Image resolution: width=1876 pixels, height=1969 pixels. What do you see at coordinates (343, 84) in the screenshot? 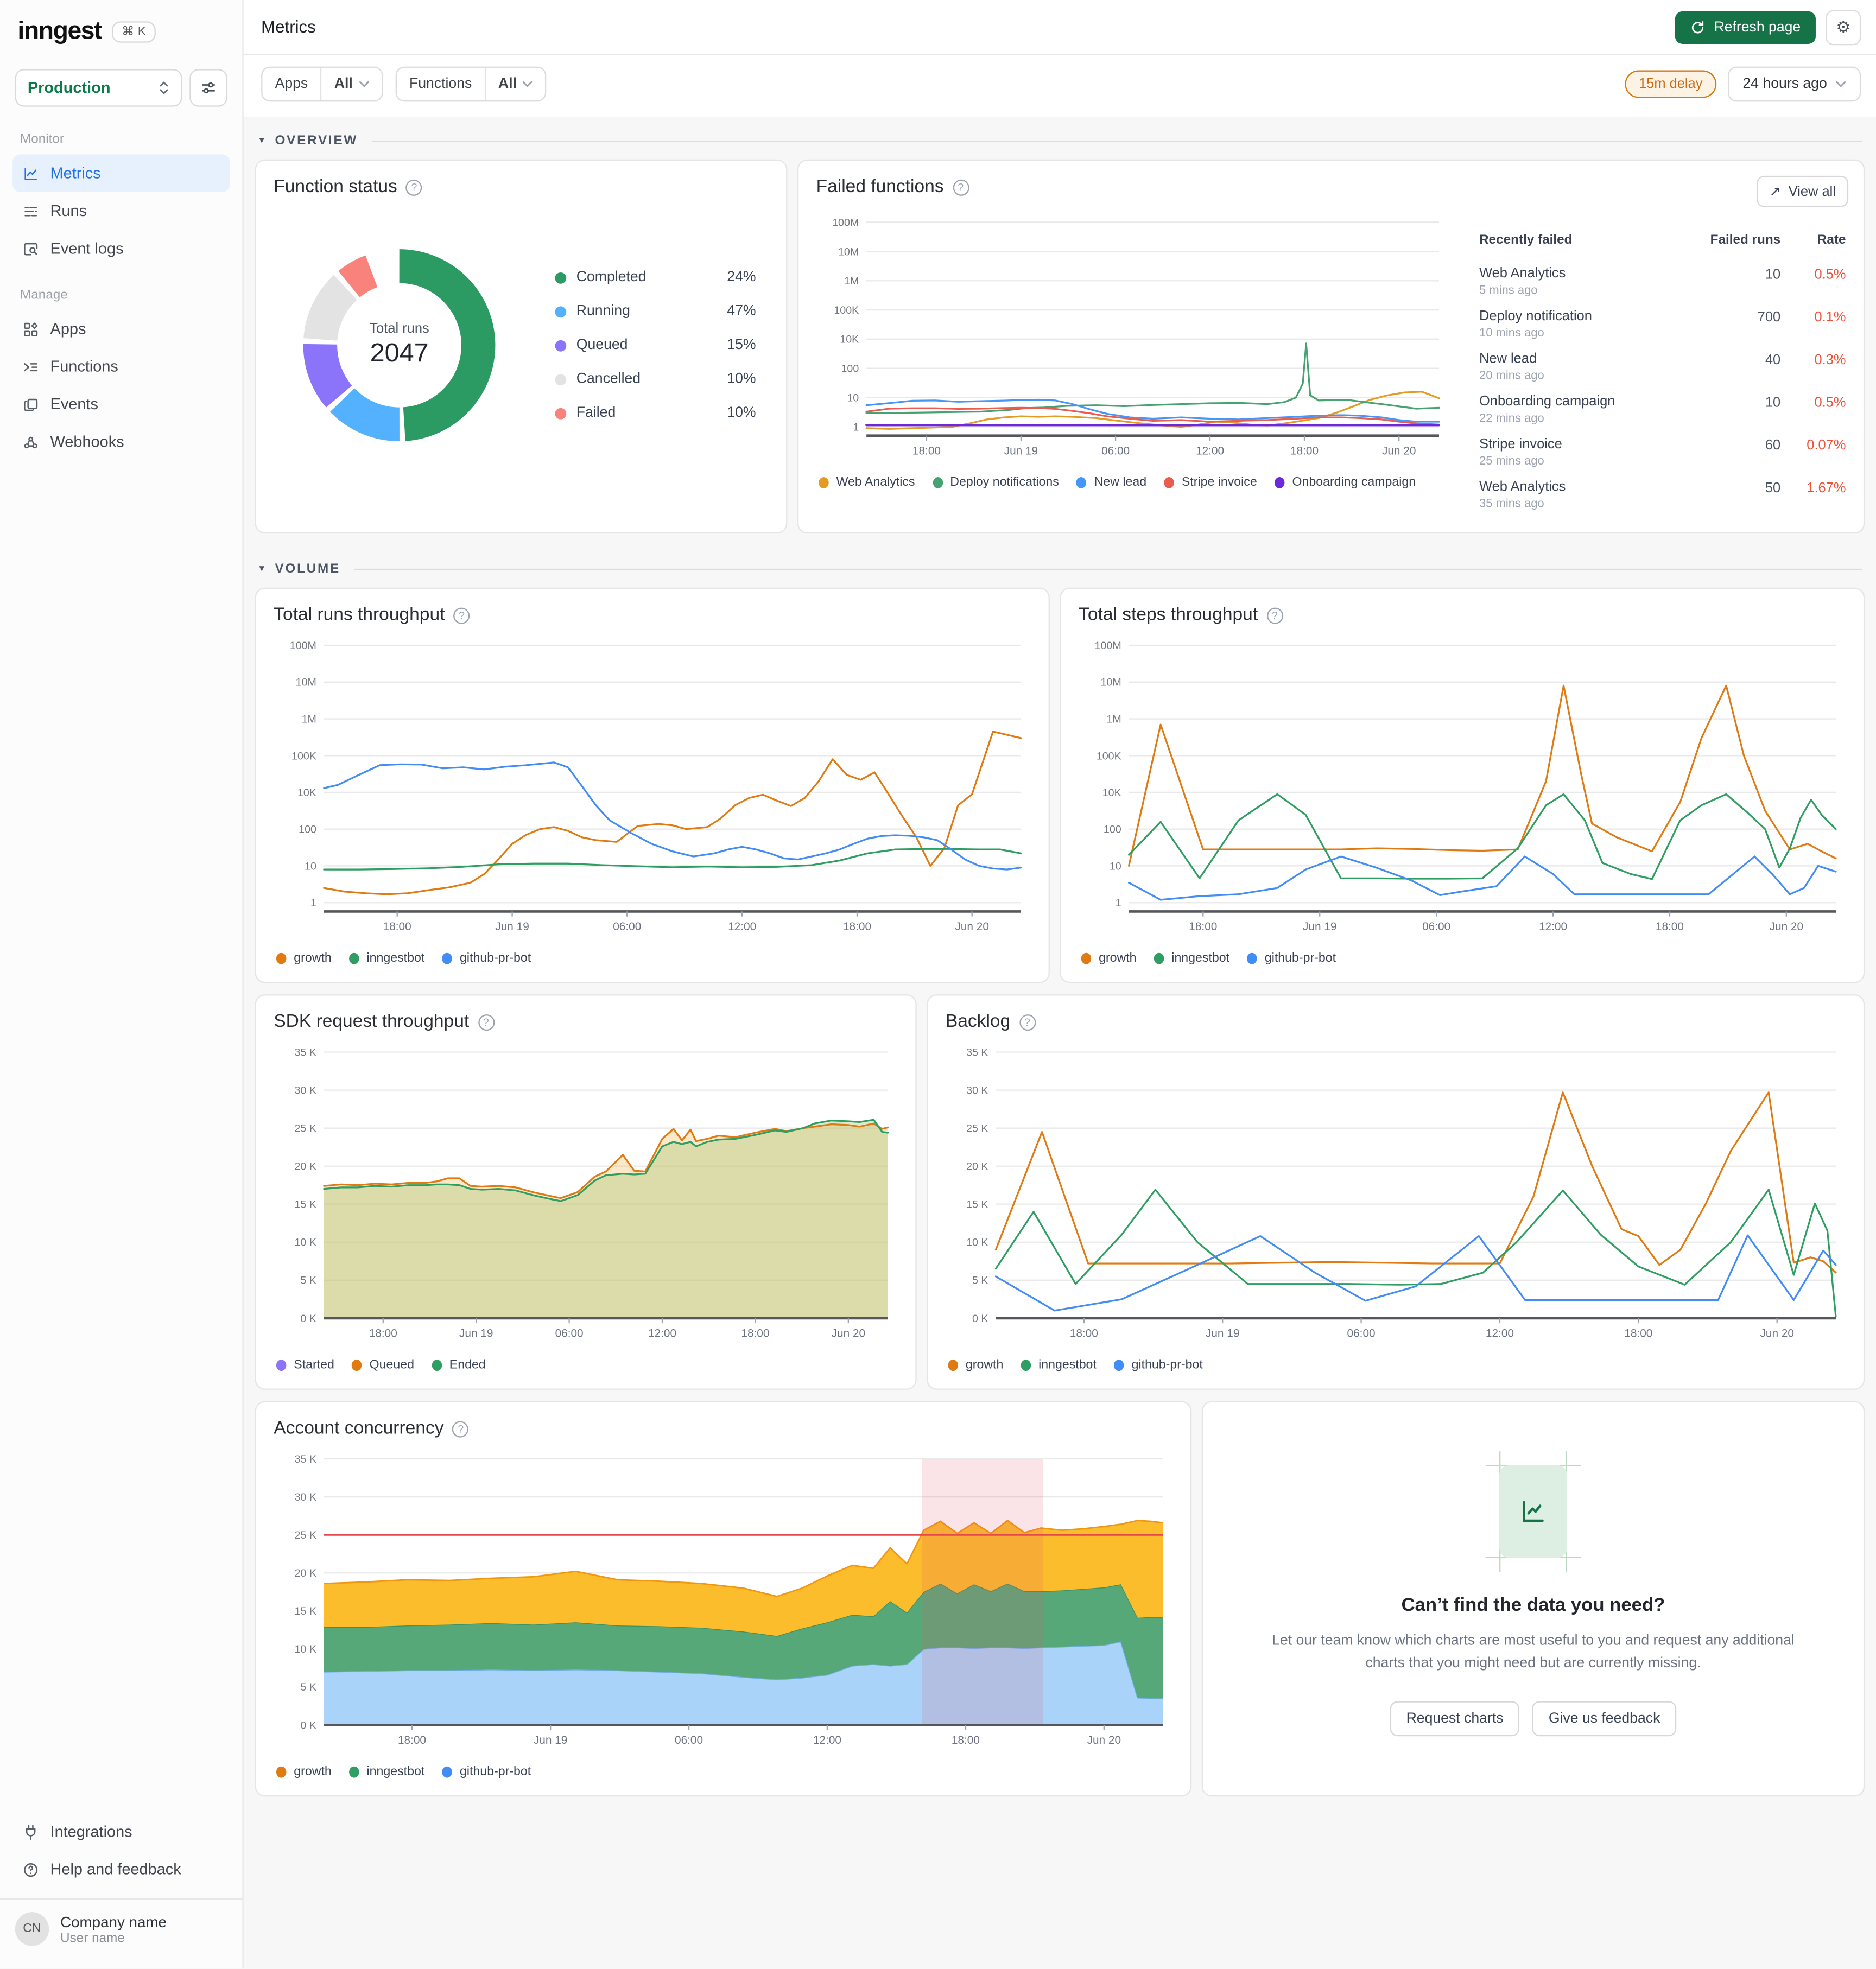
I see `apps-filter-value: All` at bounding box center [343, 84].